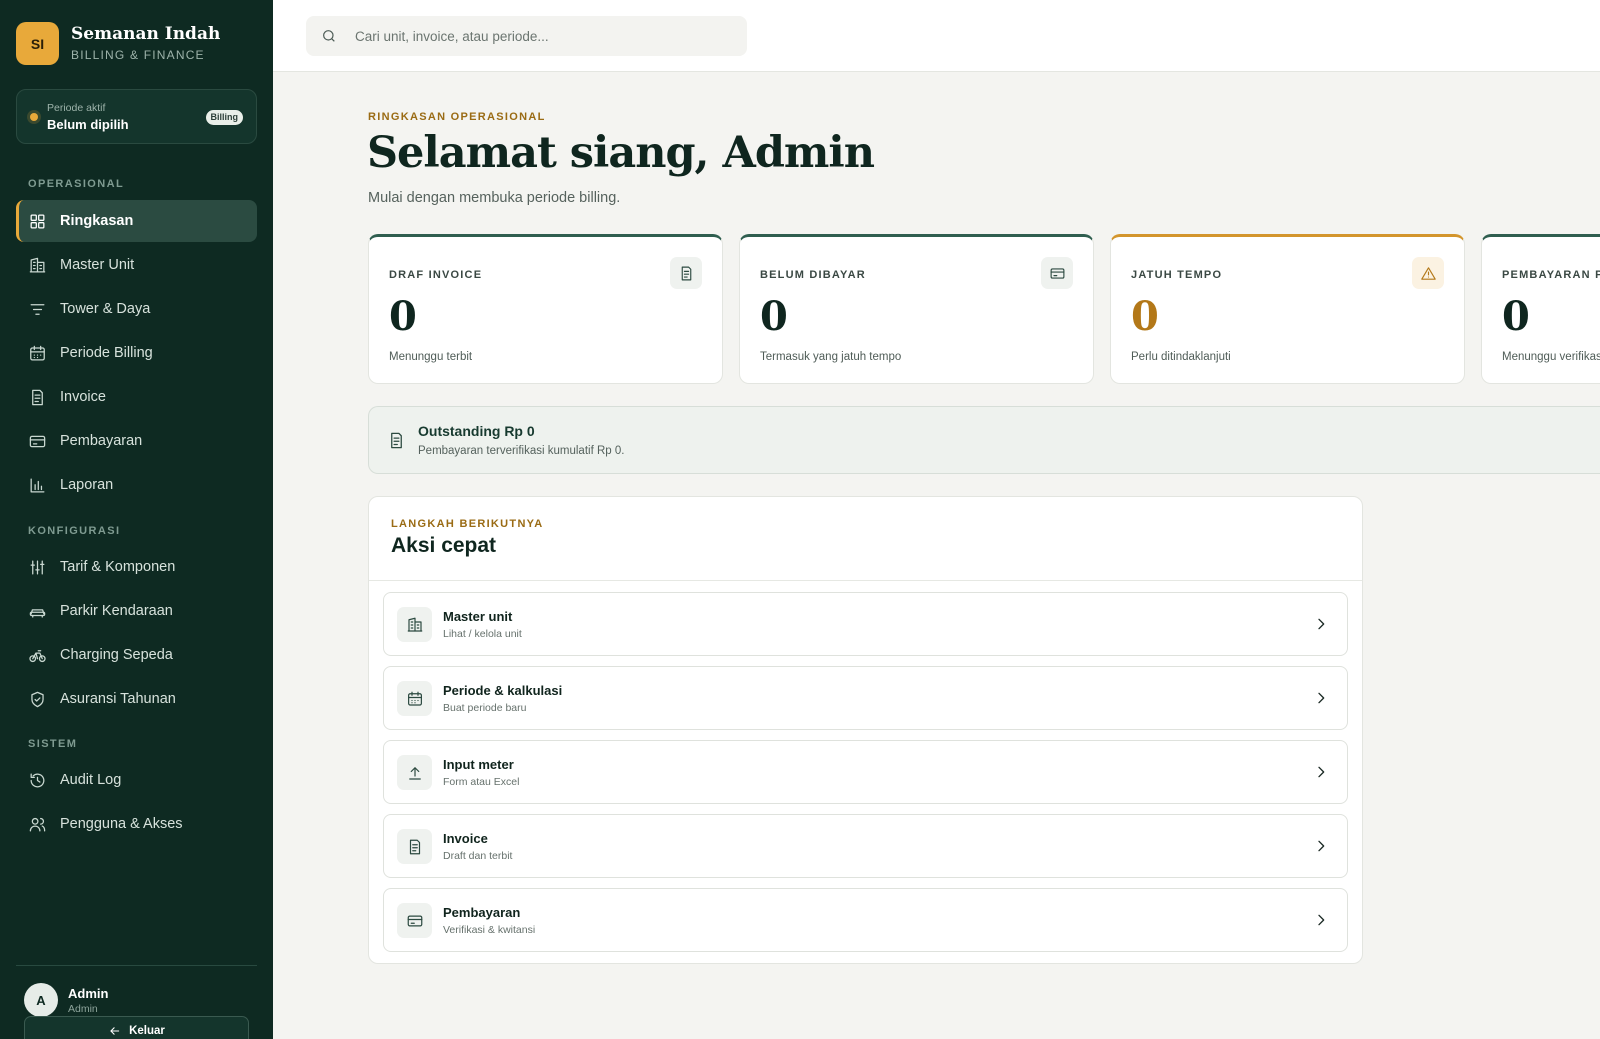  What do you see at coordinates (37, 567) in the screenshot?
I see `sliders-icon` at bounding box center [37, 567].